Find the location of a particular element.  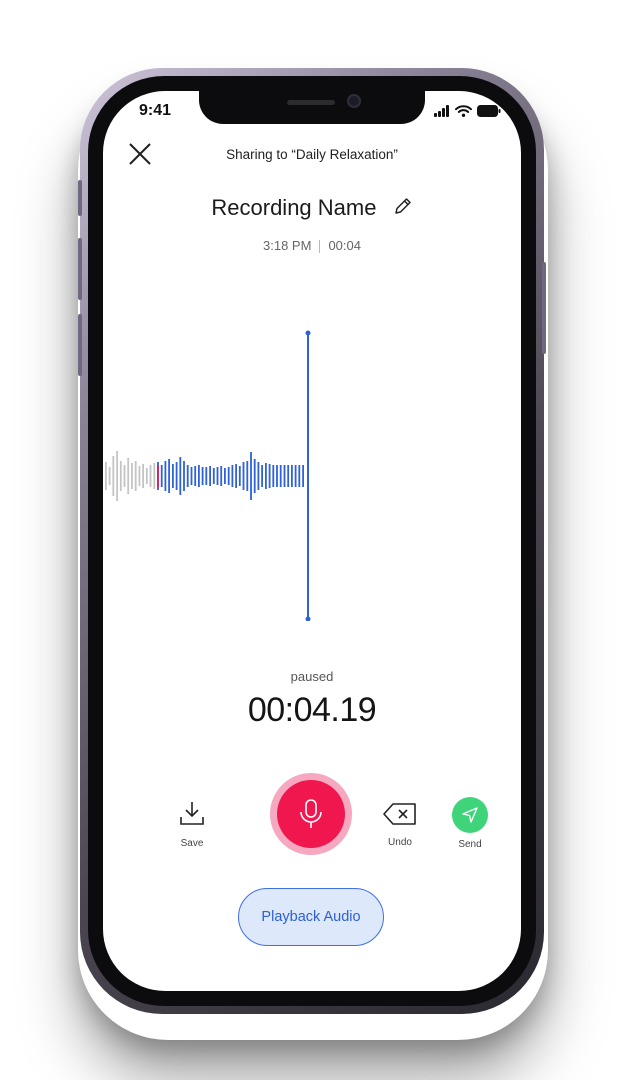

status-time: 9:41 is located at coordinates (155, 110).